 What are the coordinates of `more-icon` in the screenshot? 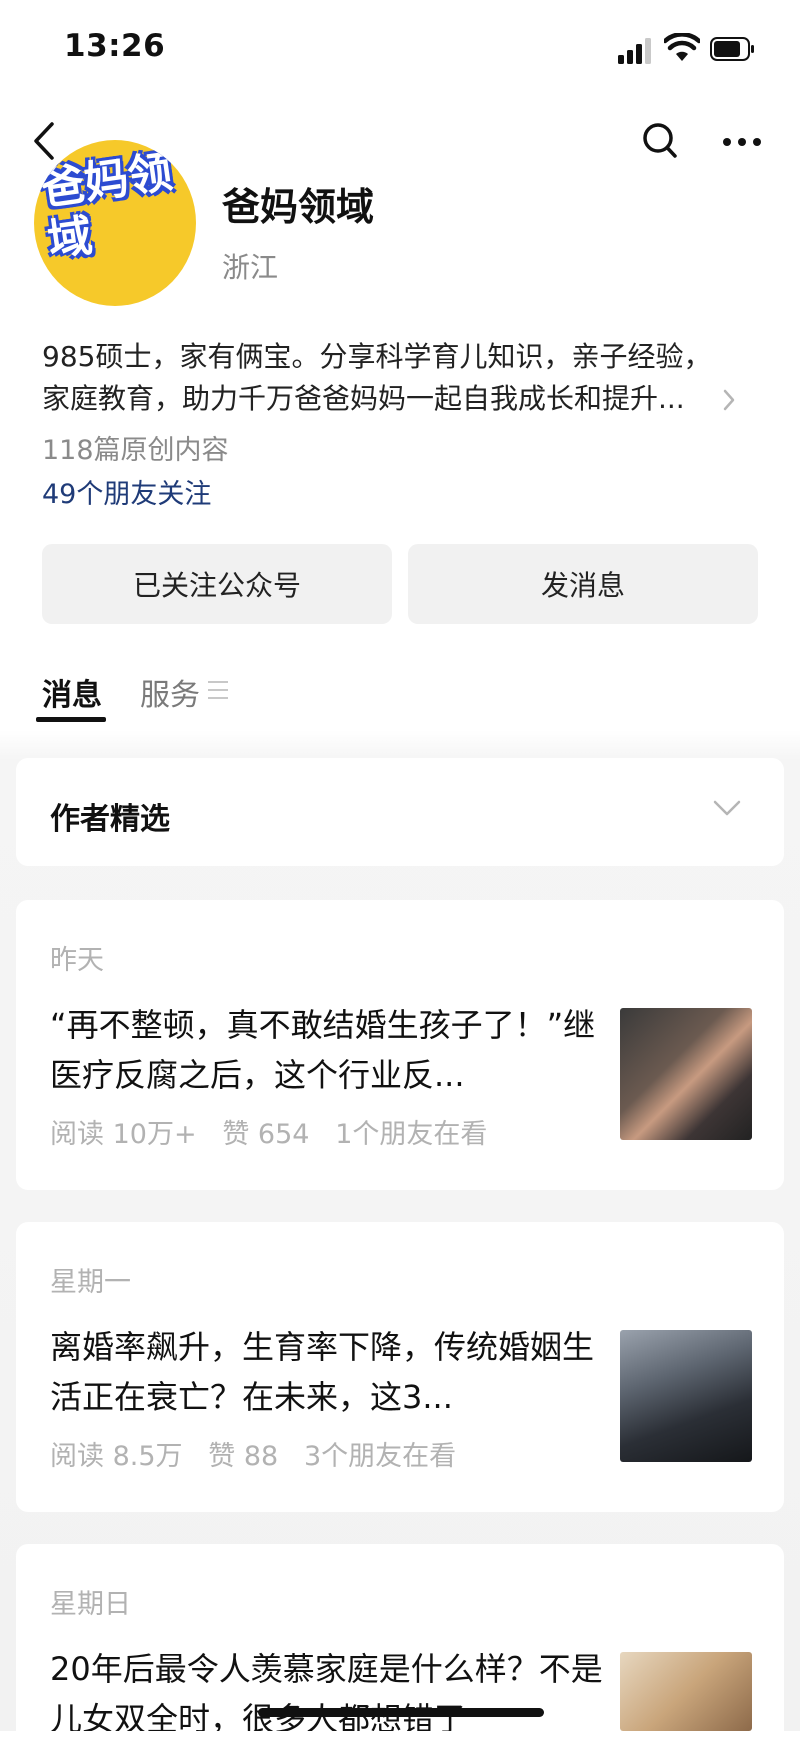 It's located at (742, 142).